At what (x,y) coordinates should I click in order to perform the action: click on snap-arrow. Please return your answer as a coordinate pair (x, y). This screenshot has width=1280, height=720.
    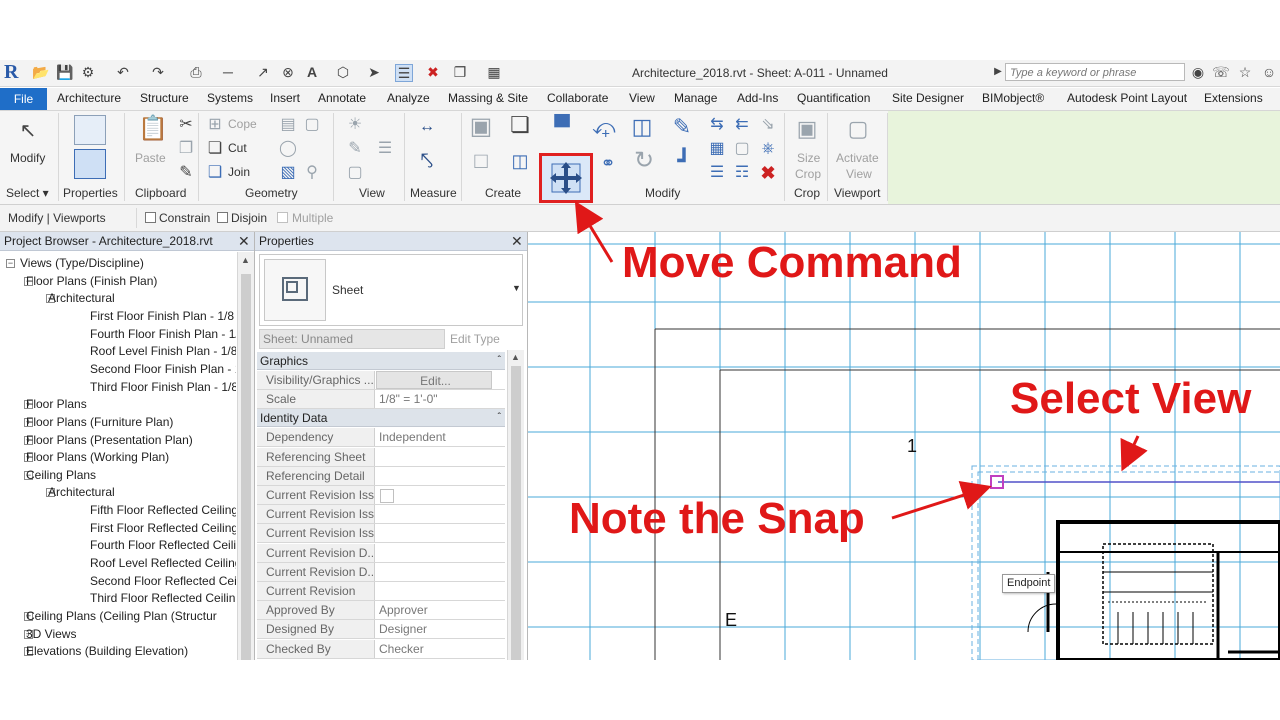
    Looking at the image, I should click on (941, 500).